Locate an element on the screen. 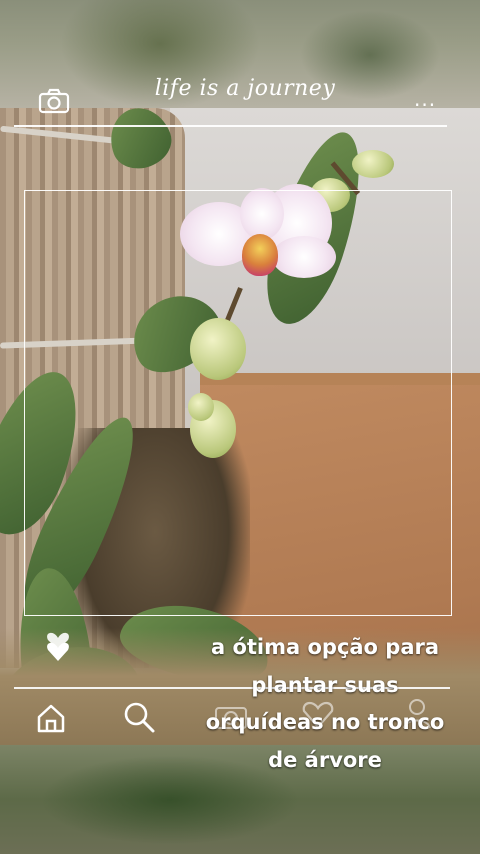  page-title: life is a journey is located at coordinates (245, 88).